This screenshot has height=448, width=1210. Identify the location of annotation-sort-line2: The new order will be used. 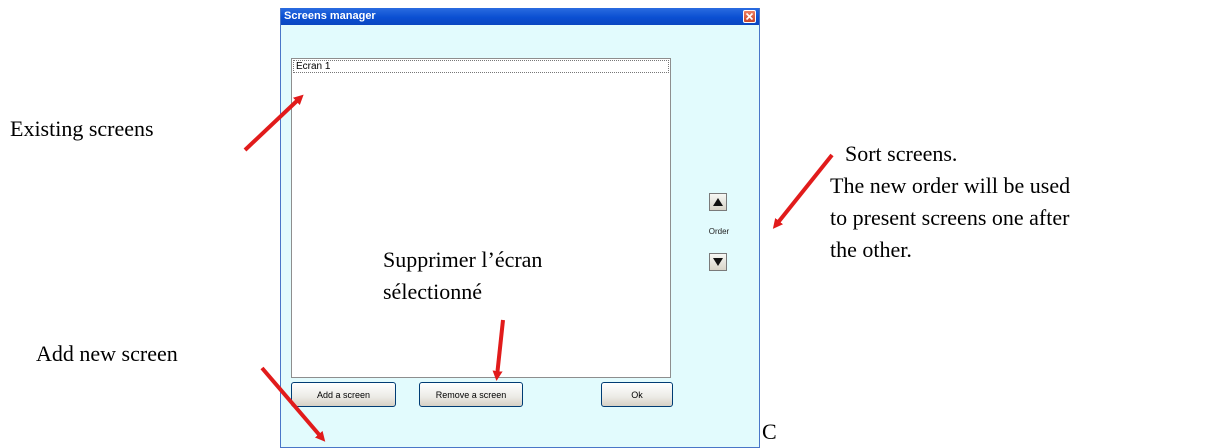
(950, 185).